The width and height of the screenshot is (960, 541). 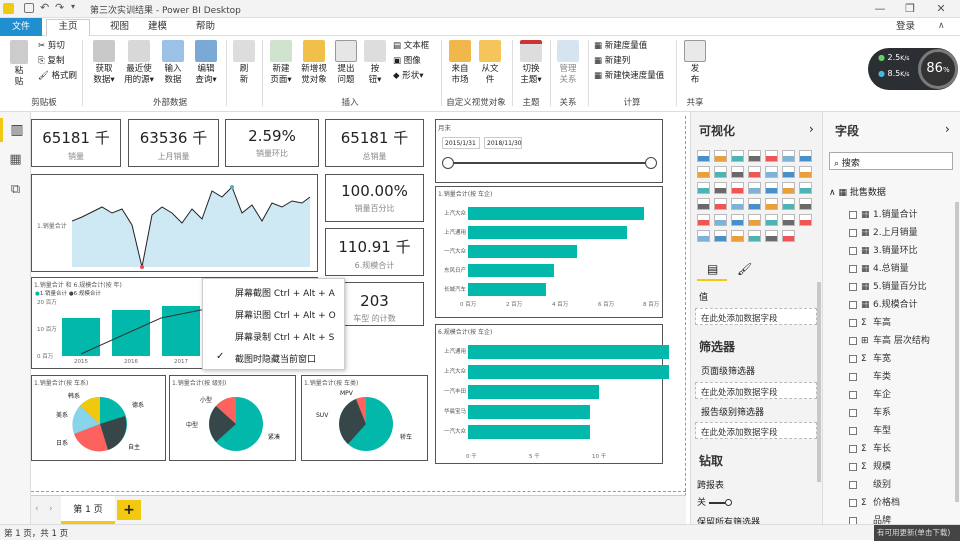 I want to click on field-item: Σ 车长, so click(x=904, y=449).